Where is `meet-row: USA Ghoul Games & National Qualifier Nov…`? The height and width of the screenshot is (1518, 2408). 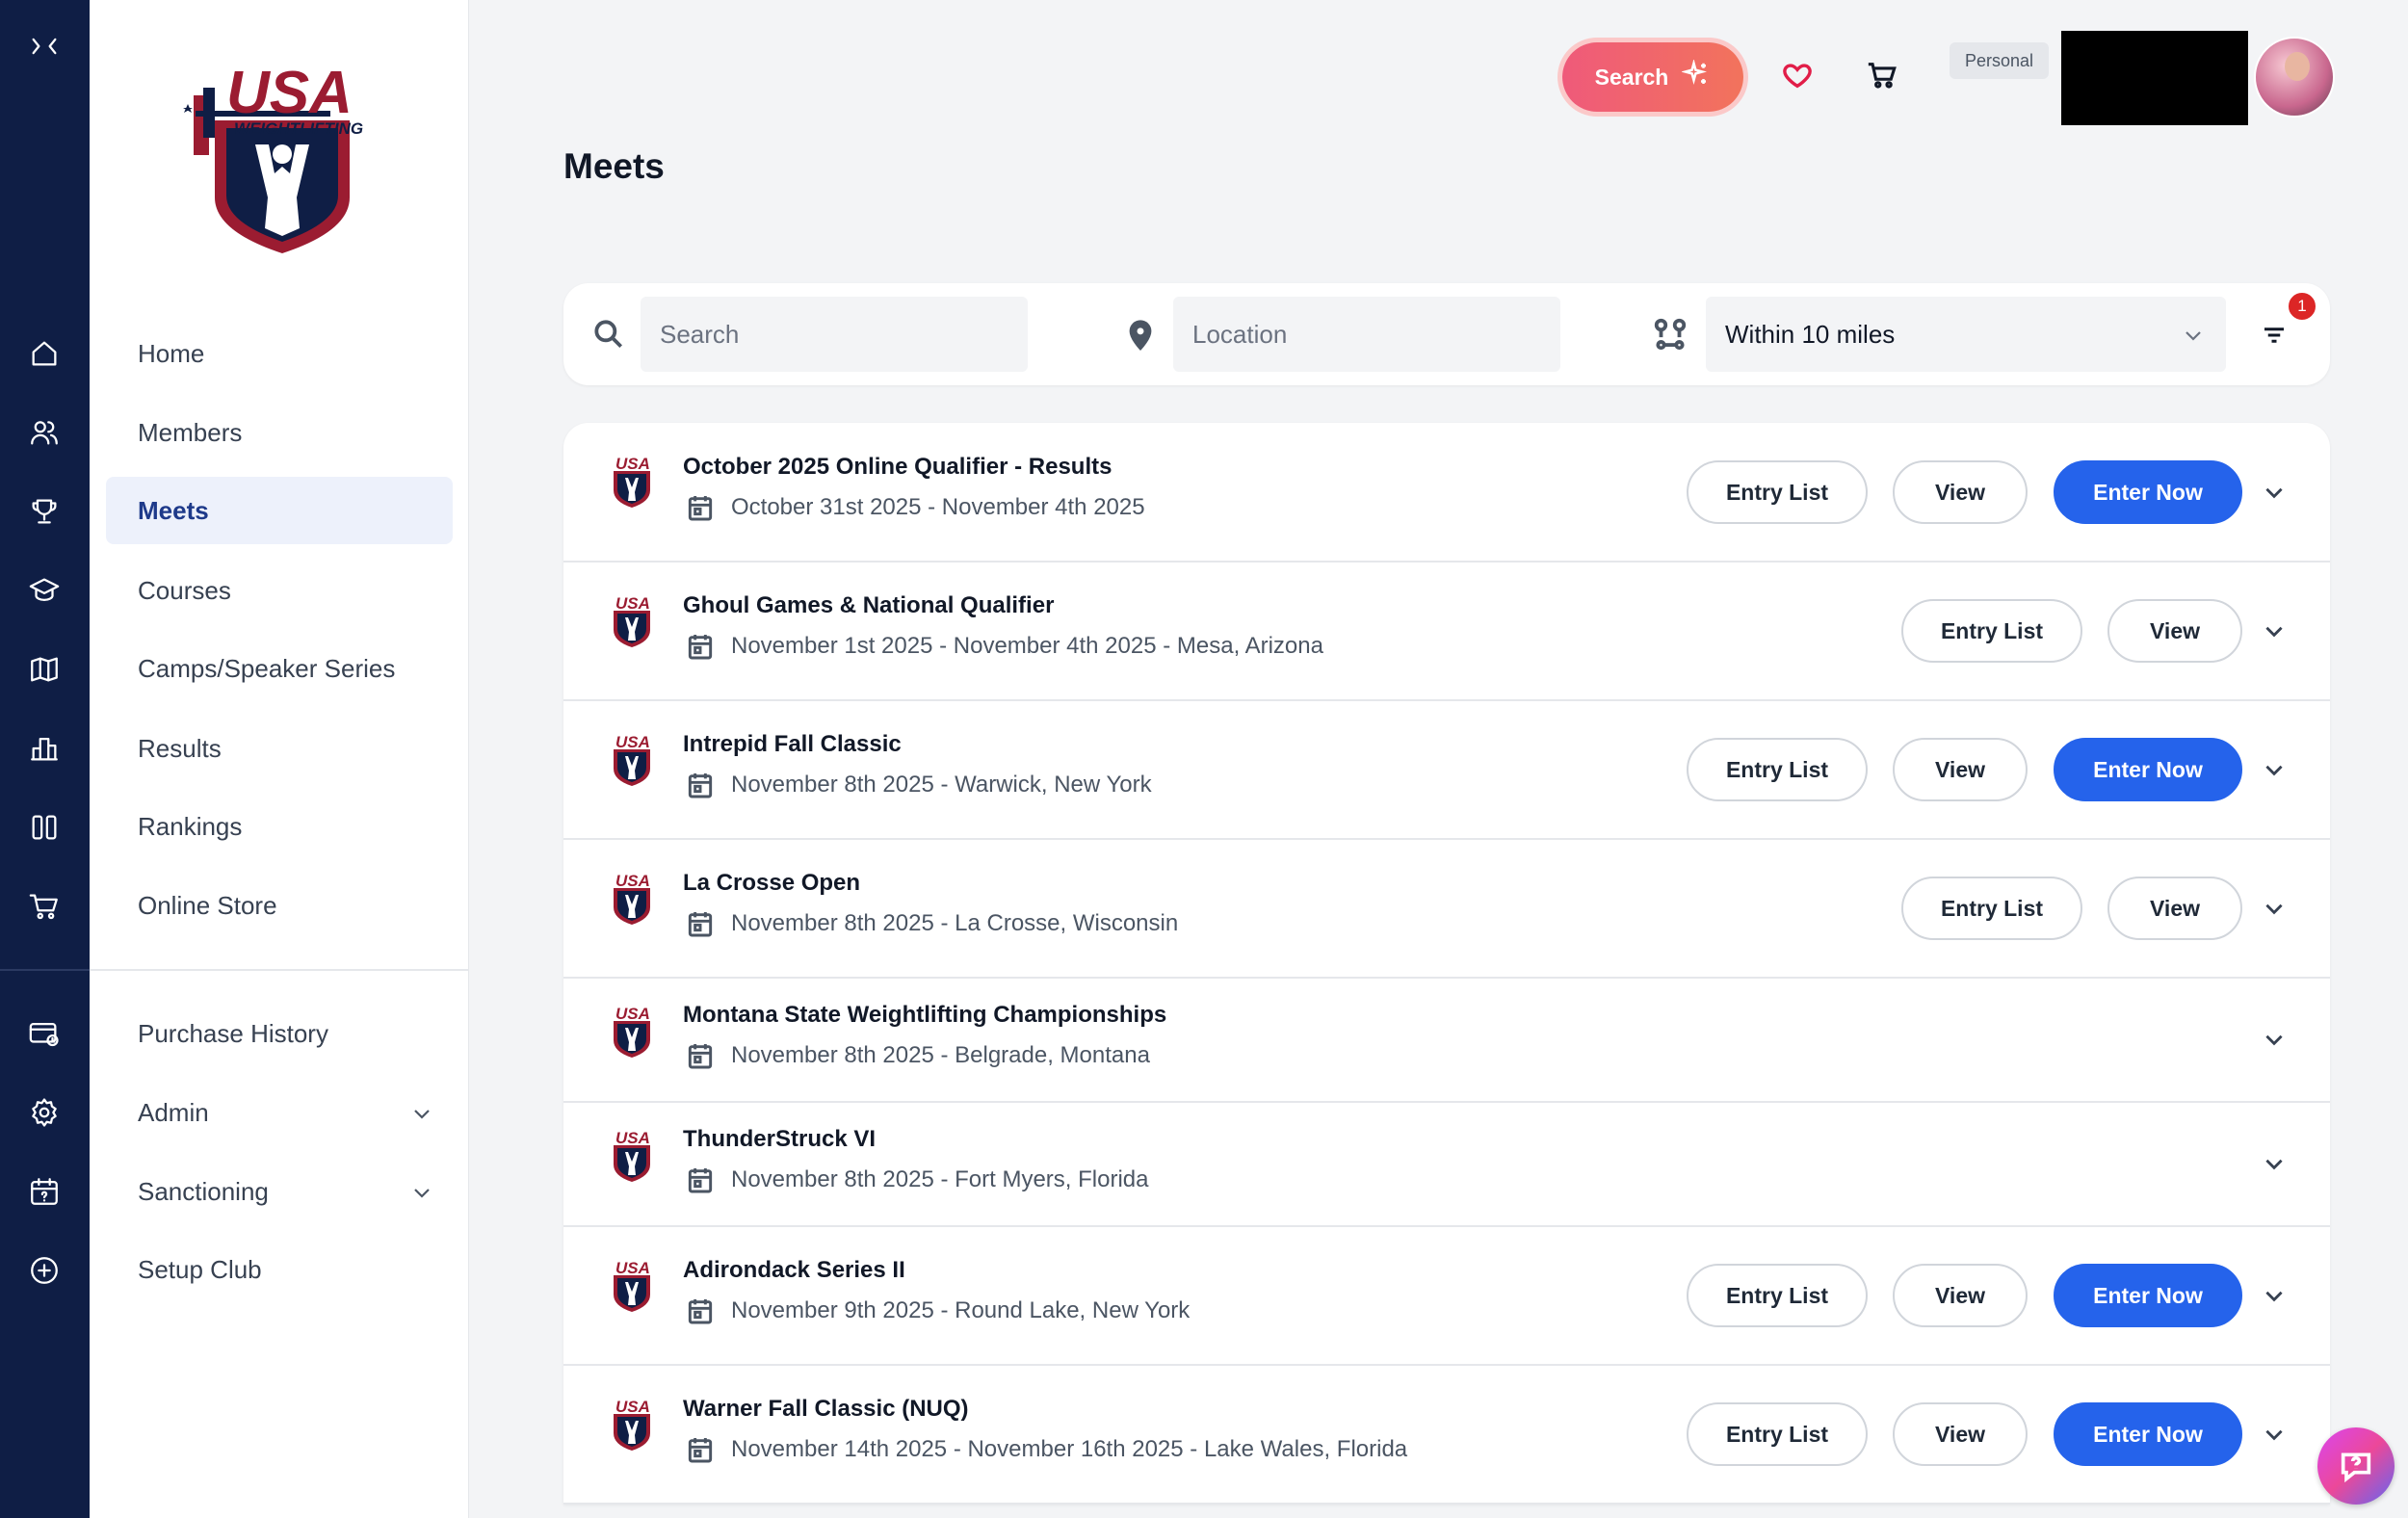
meet-row: USA Ghoul Games & National Qualifier Nov… is located at coordinates (1446, 632).